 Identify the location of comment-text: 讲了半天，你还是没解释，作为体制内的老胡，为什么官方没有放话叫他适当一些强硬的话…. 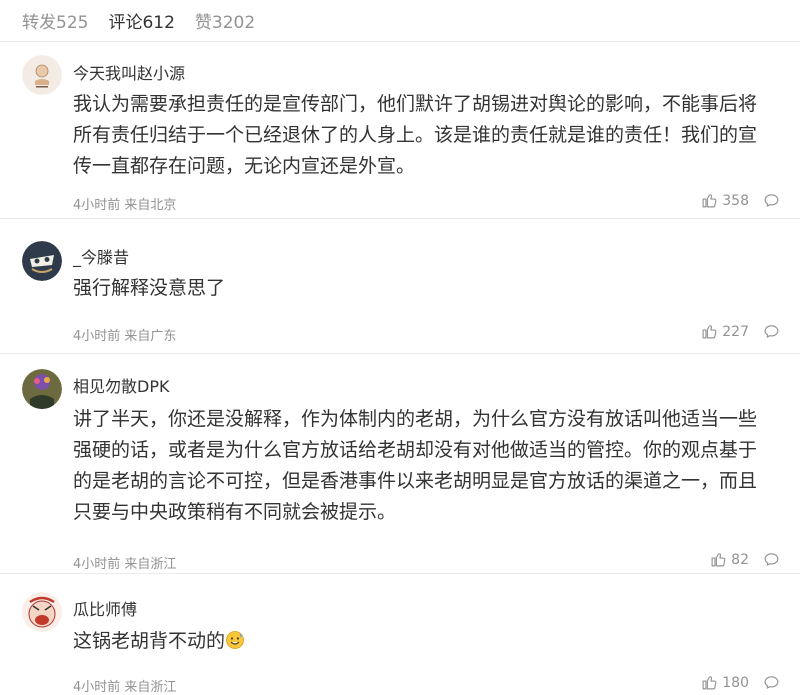
(415, 465).